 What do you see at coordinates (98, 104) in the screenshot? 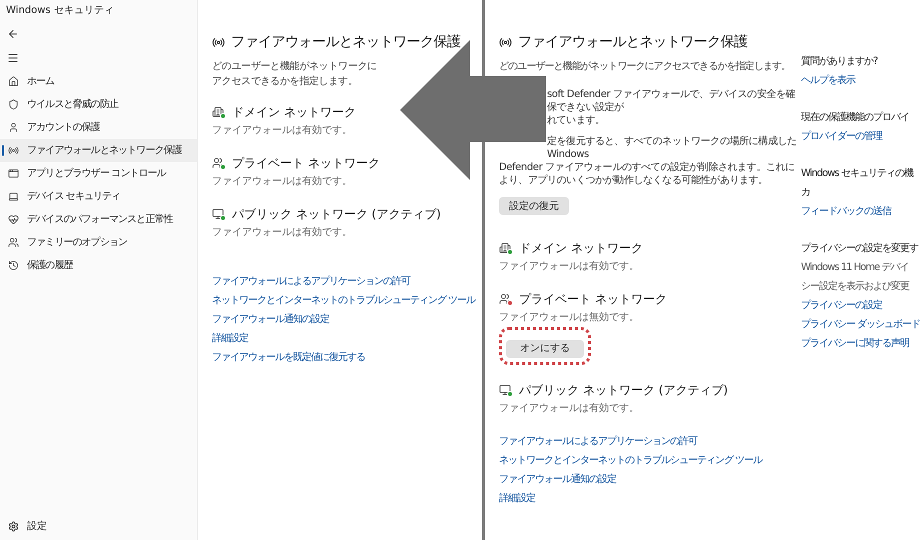
I see `sidebar-item: ウイルスと脅威の防止` at bounding box center [98, 104].